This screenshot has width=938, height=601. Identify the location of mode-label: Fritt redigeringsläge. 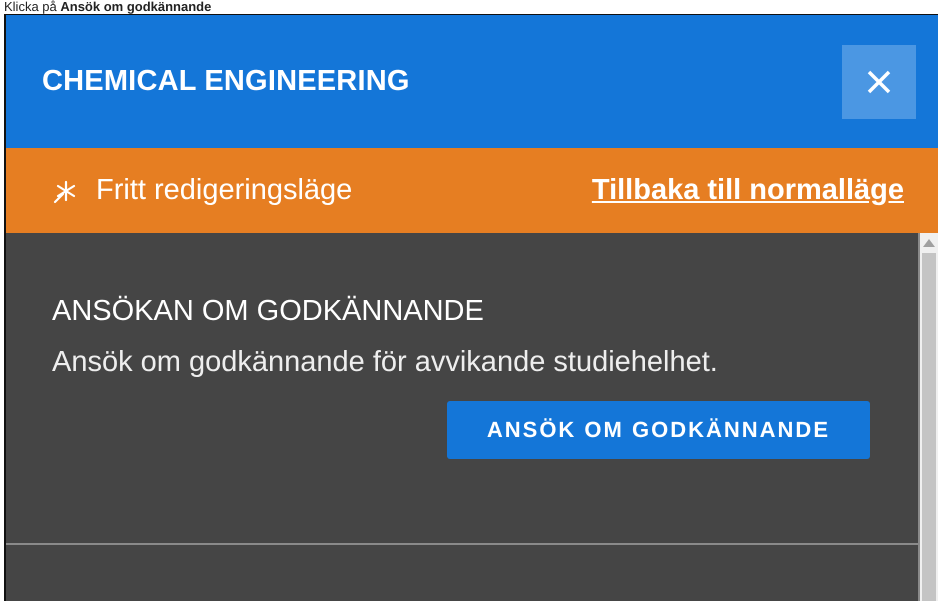
(224, 190).